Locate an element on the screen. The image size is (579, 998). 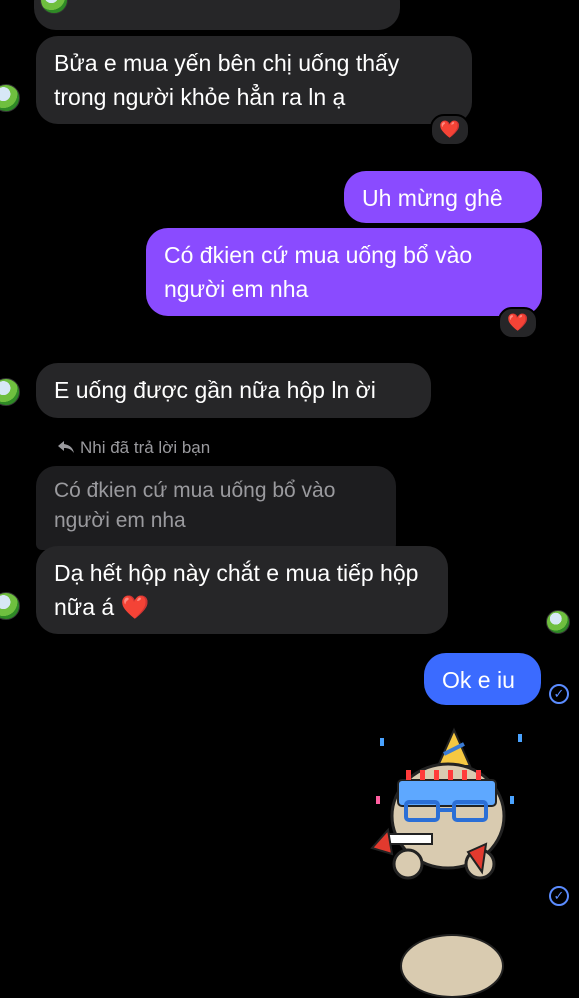
reply-label: Nhi đã trả lời bạn is located at coordinates (134, 448).